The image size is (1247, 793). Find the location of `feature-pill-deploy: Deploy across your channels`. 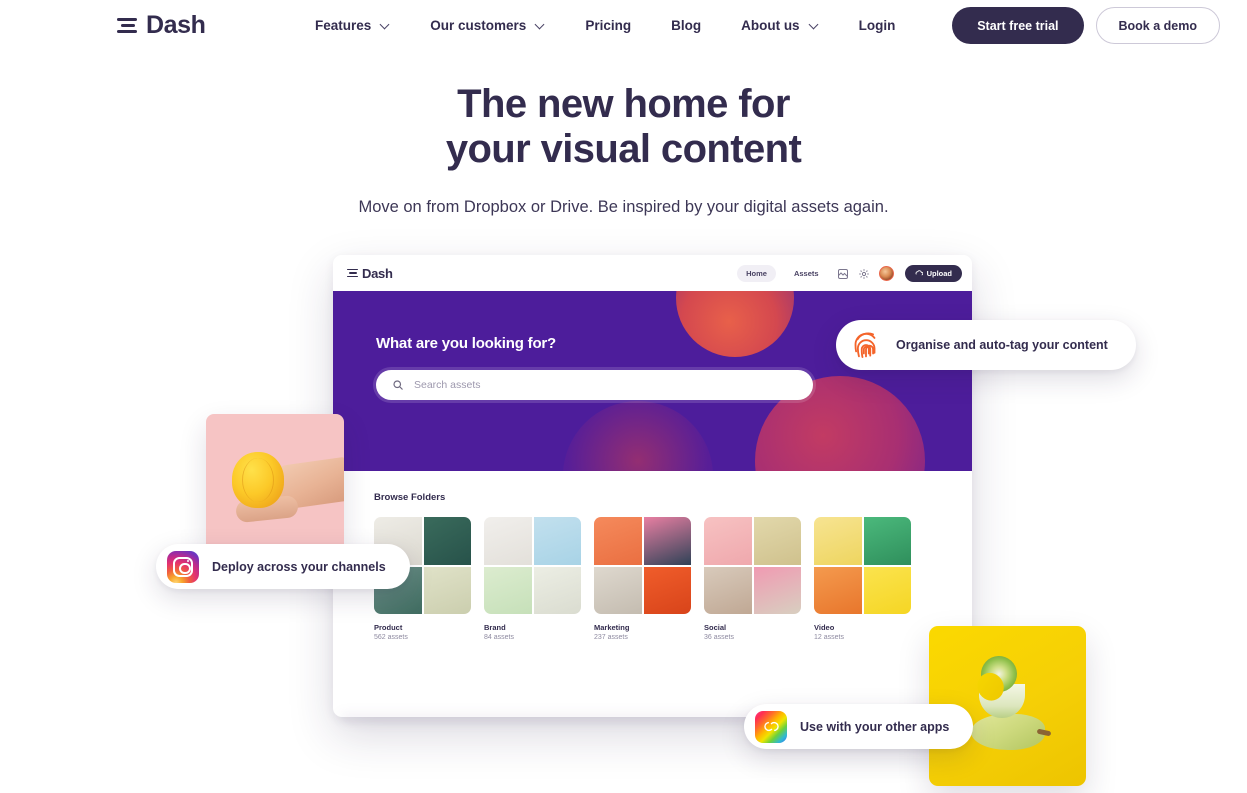

feature-pill-deploy: Deploy across your channels is located at coordinates (283, 566).